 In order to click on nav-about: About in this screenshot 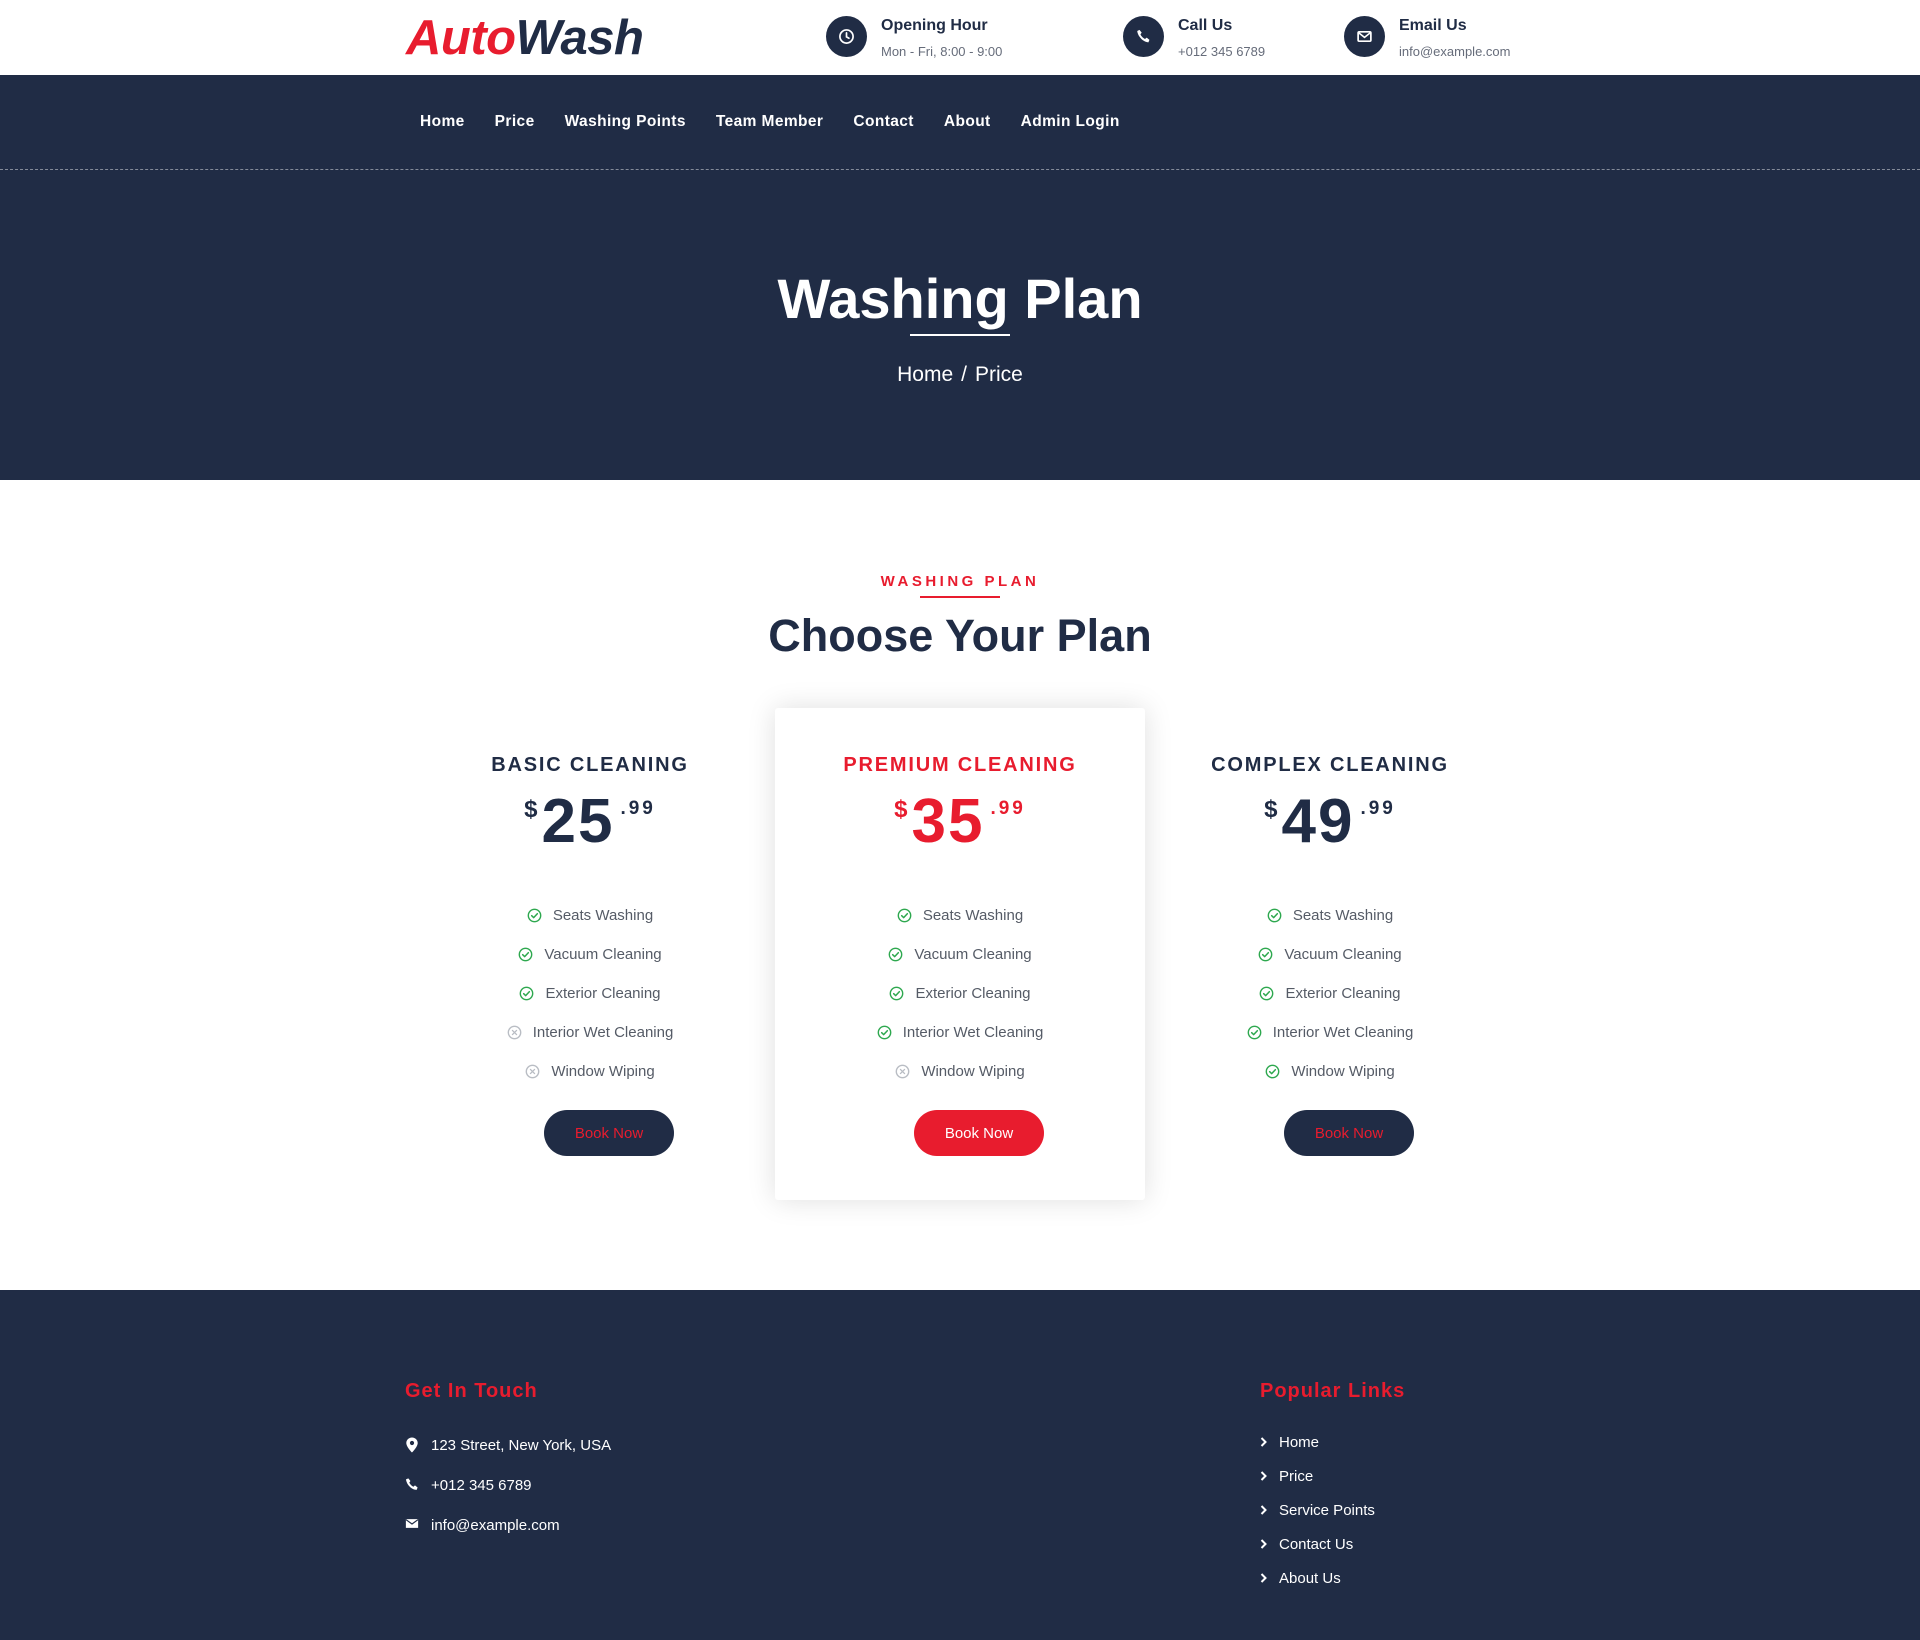, I will do `click(967, 122)`.